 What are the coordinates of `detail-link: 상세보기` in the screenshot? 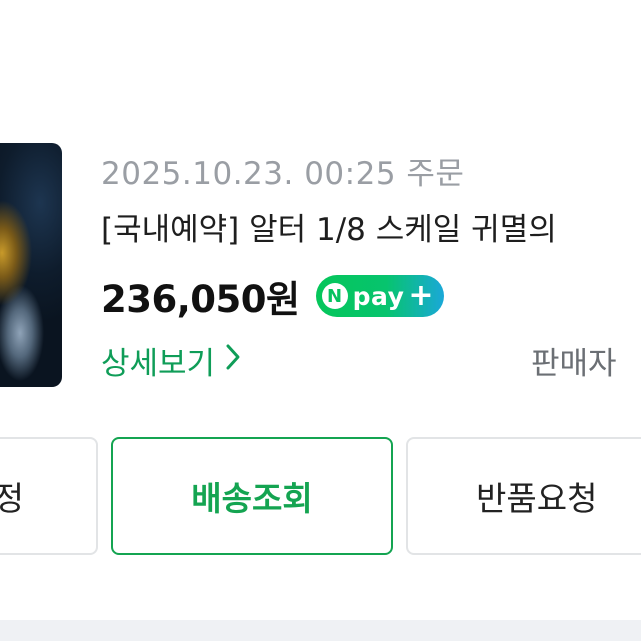 It's located at (171, 360).